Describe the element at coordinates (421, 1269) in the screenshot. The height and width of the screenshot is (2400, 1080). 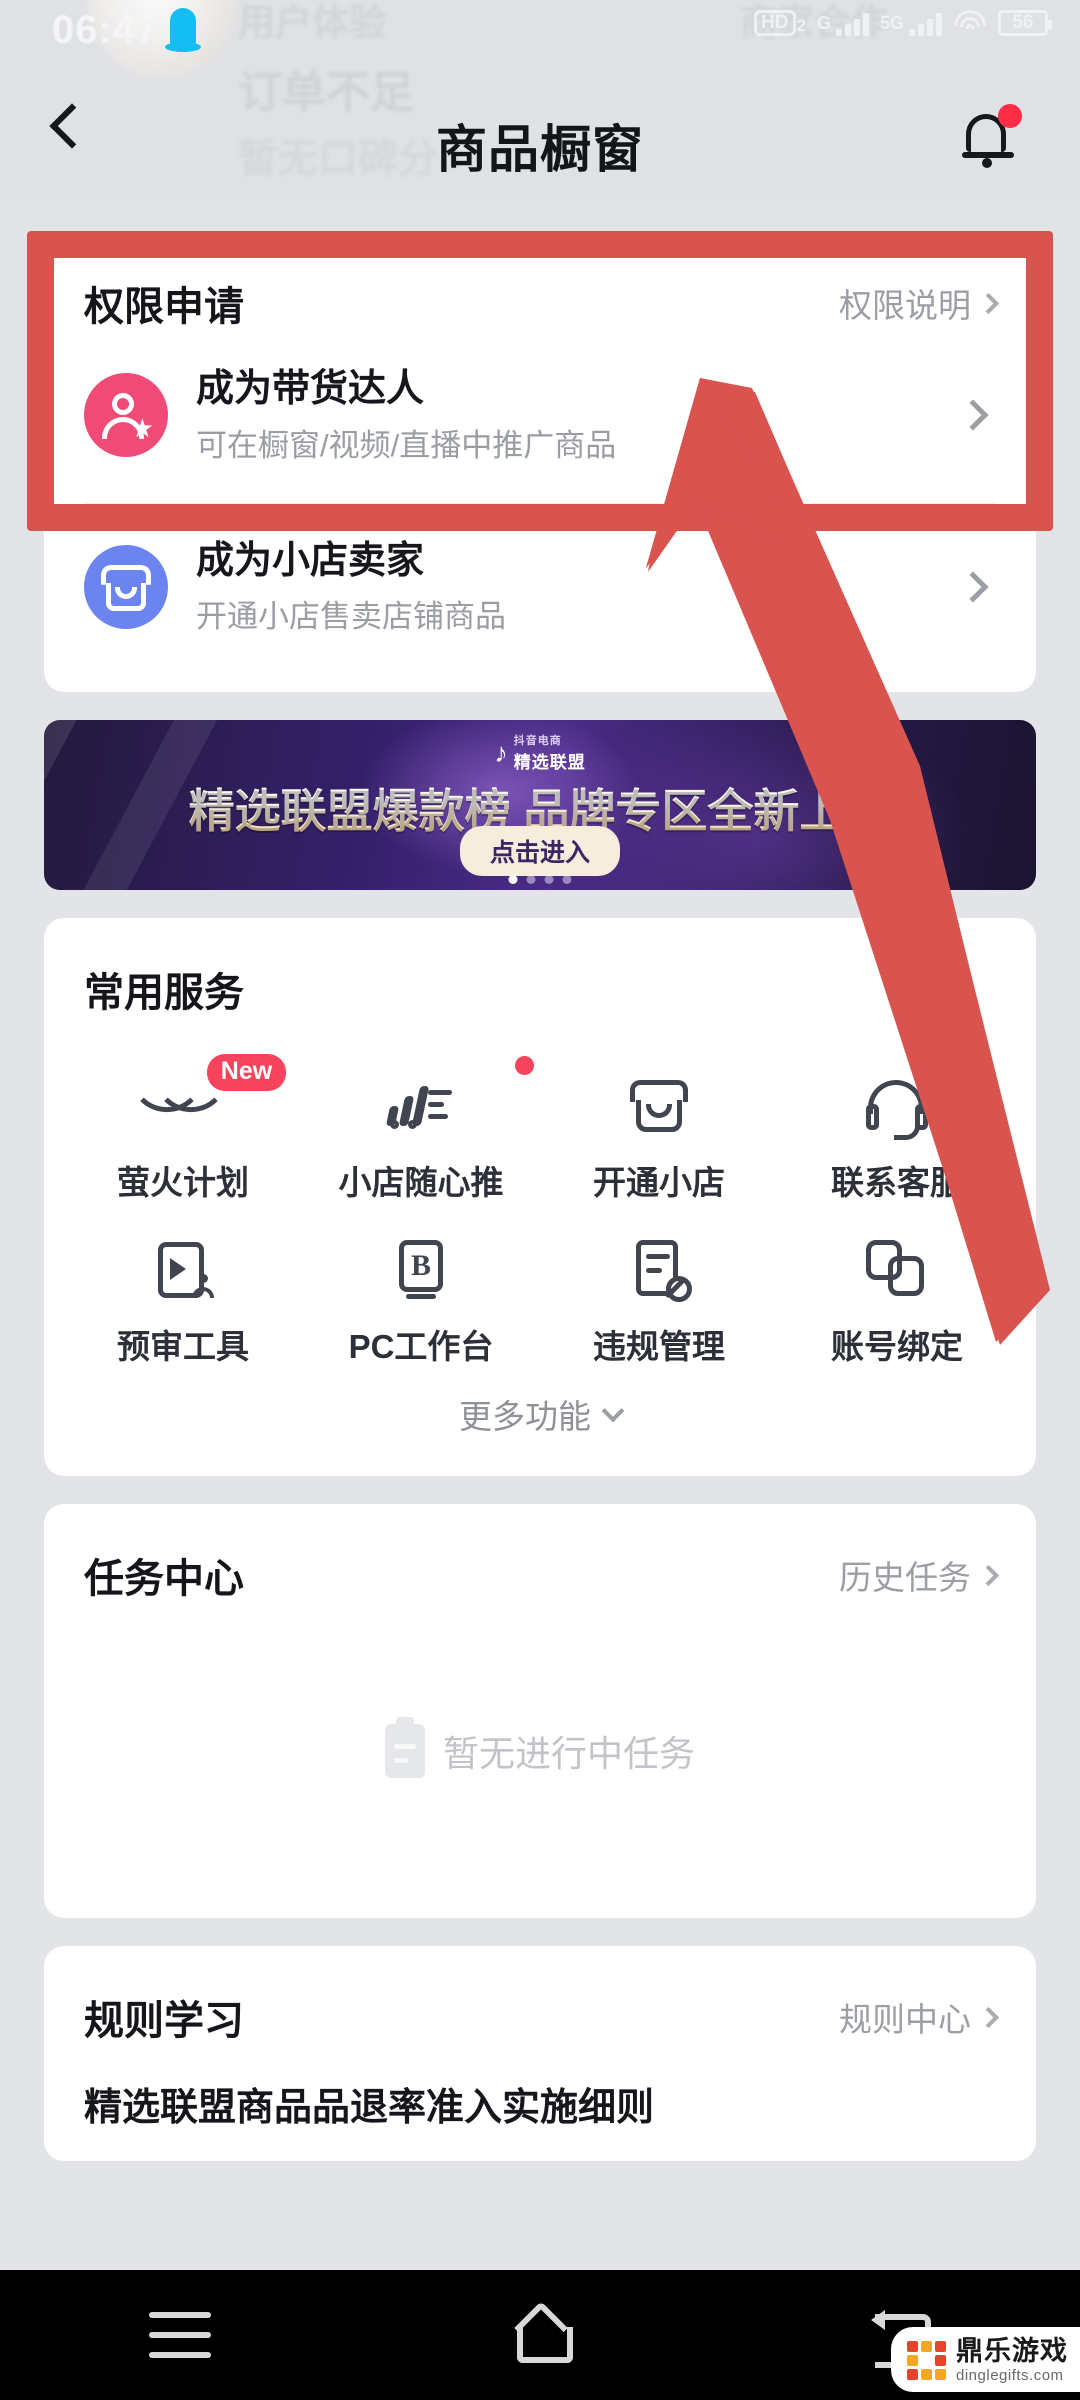
I see `pc-workbench-icon: B` at that location.